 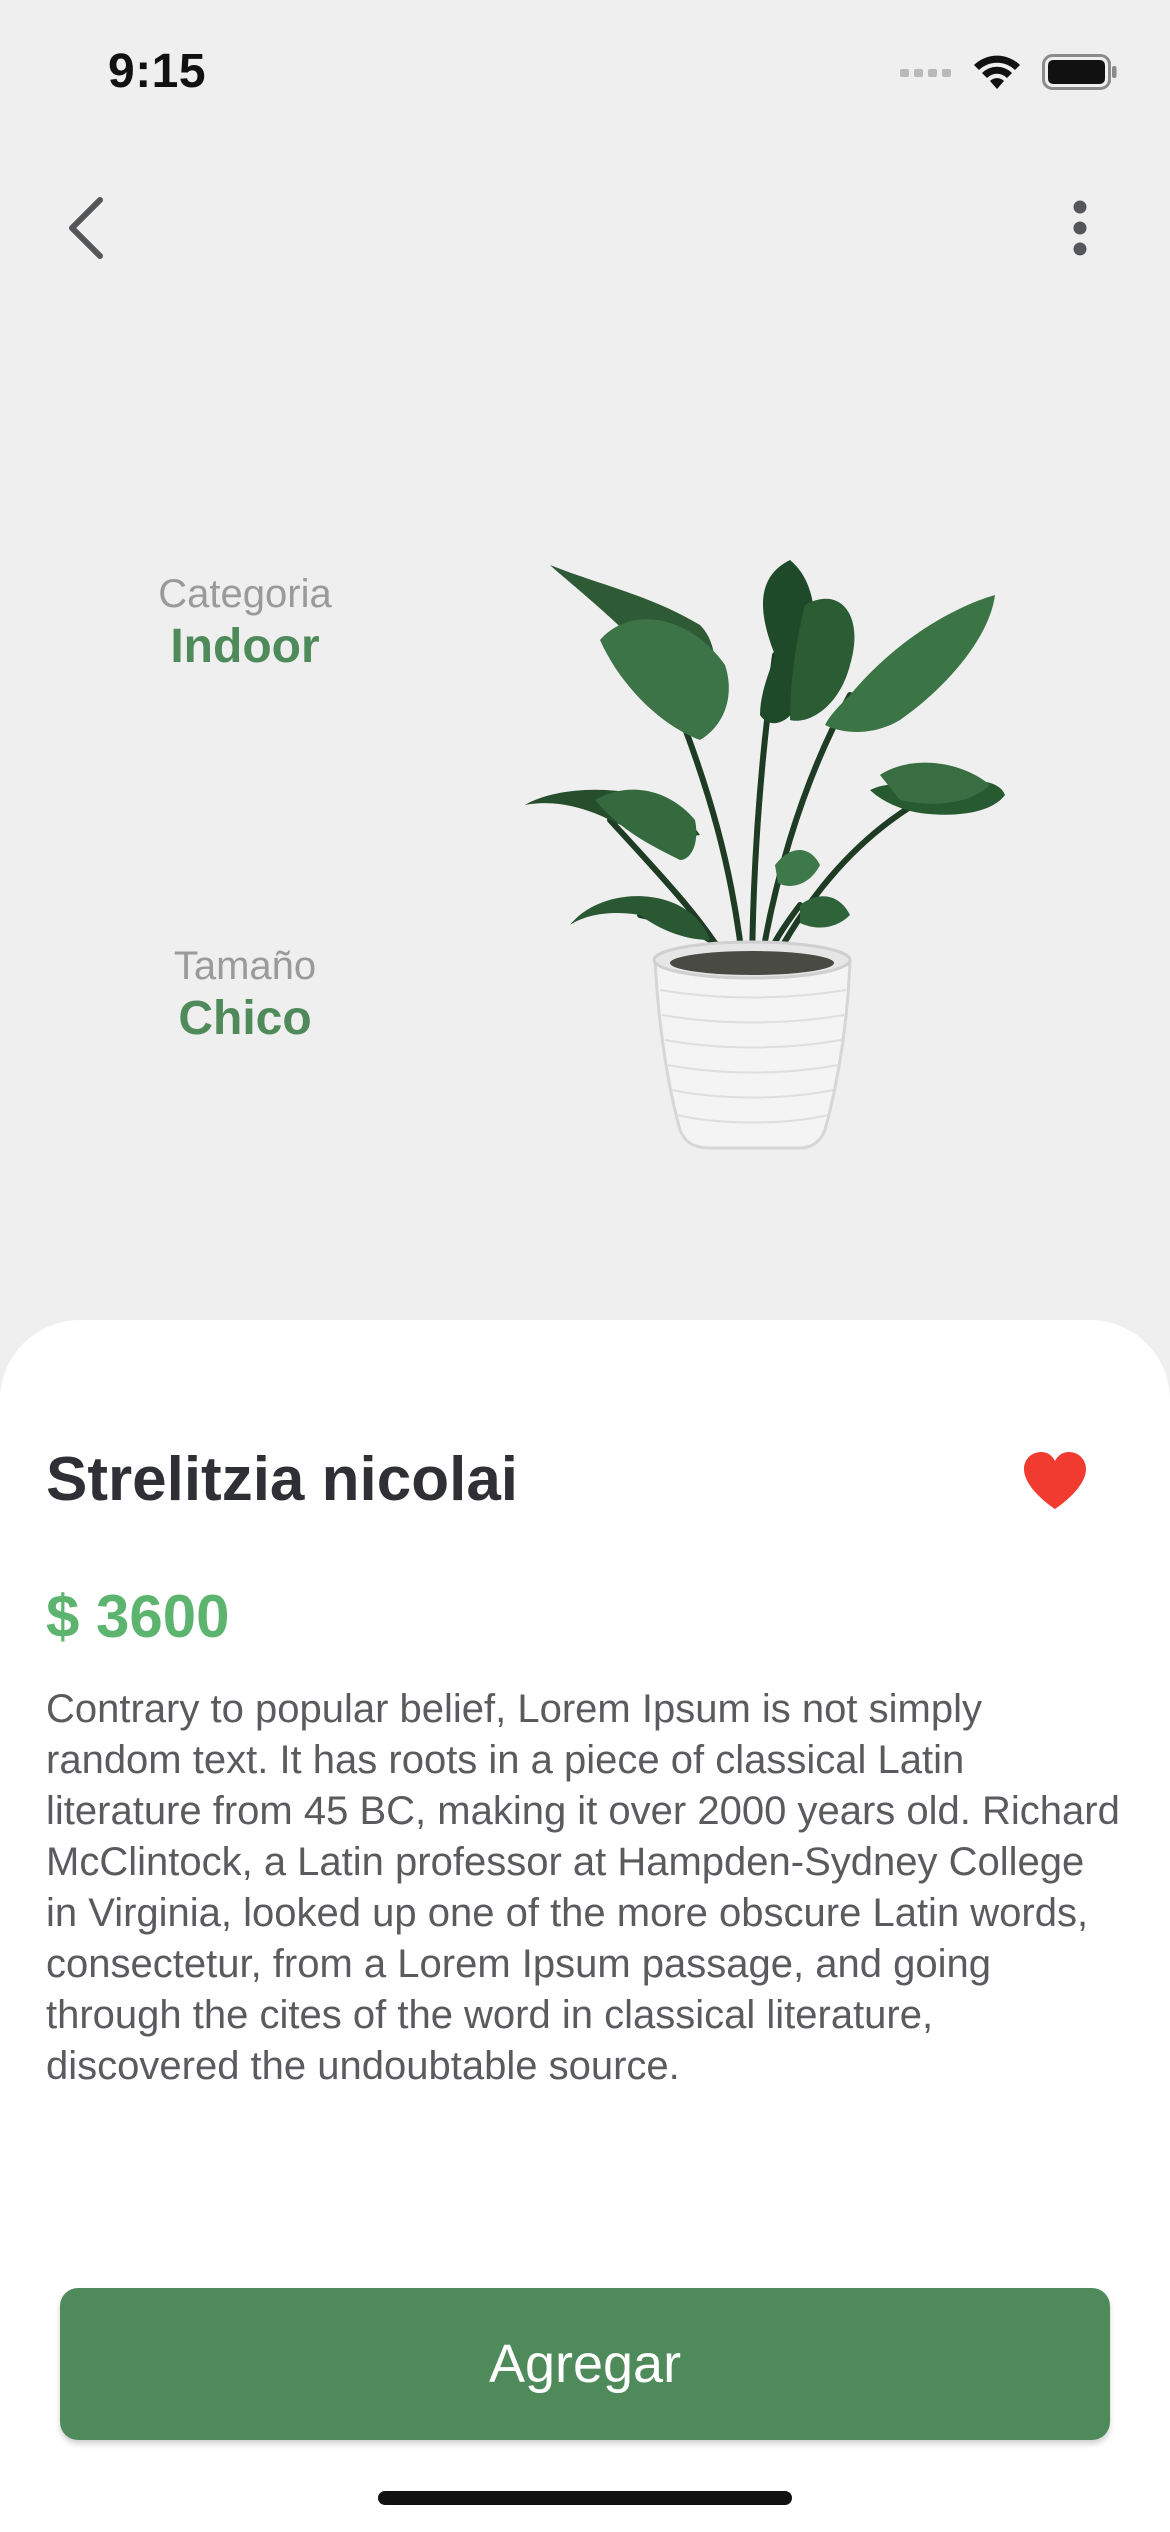 I want to click on wifi-icon, so click(x=997, y=74).